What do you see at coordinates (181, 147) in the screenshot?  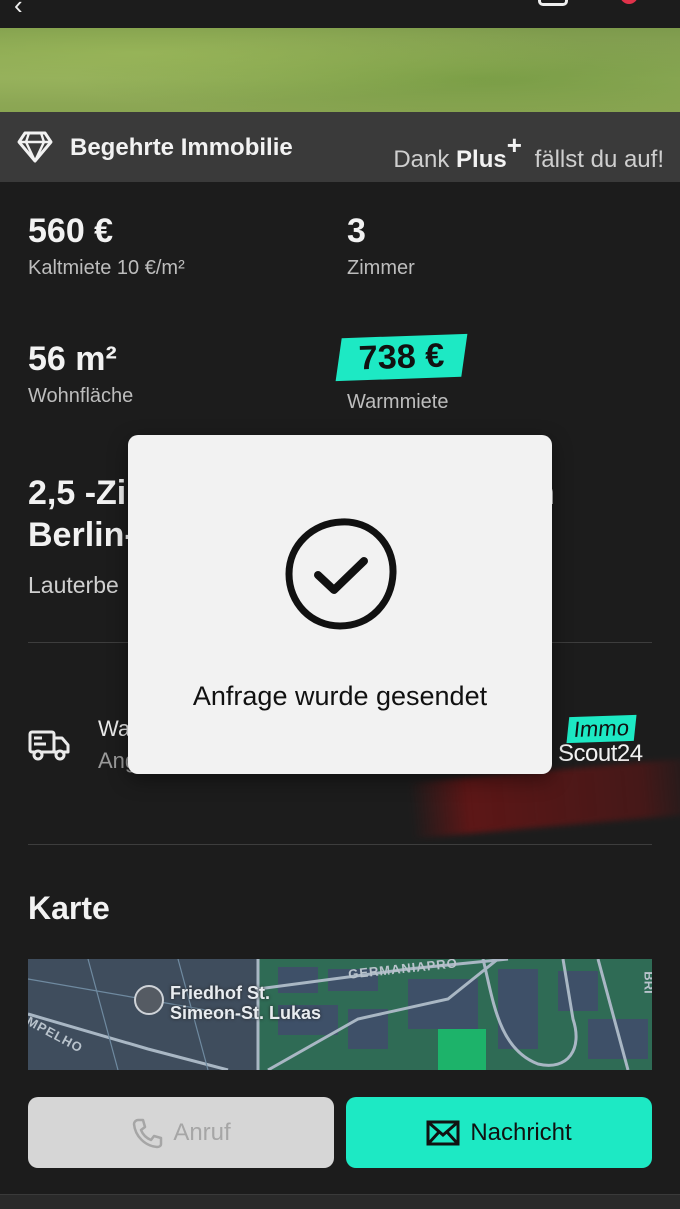 I see `banner-title: Begehrte Immobilie` at bounding box center [181, 147].